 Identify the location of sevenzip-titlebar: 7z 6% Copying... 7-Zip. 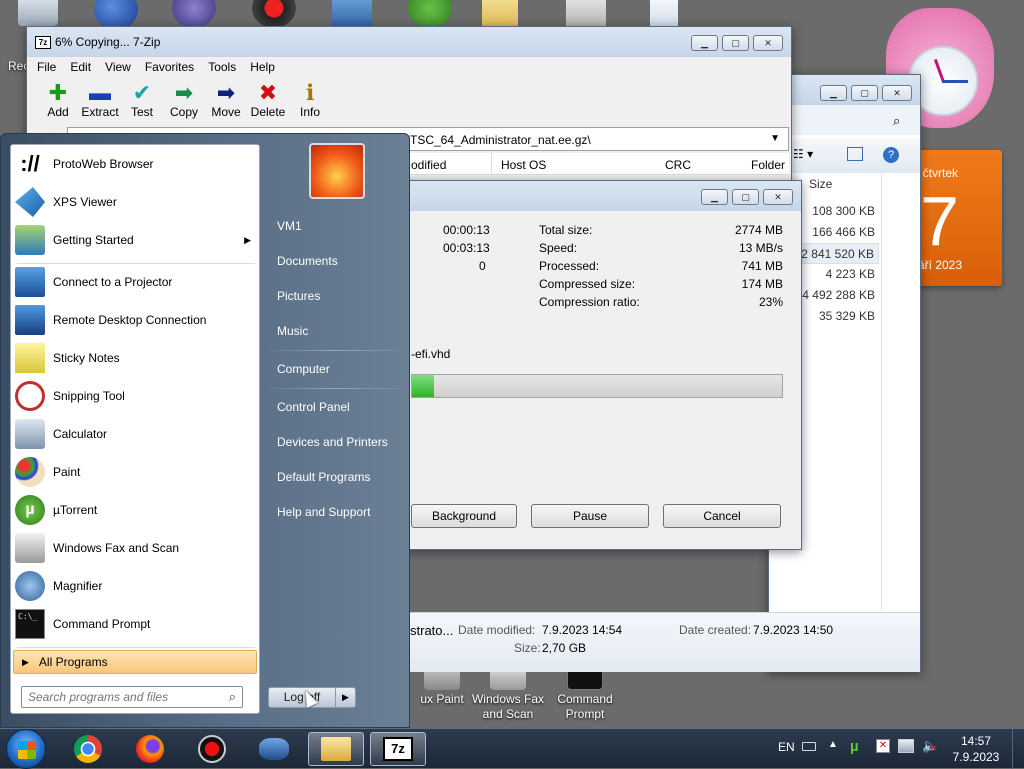
(409, 42).